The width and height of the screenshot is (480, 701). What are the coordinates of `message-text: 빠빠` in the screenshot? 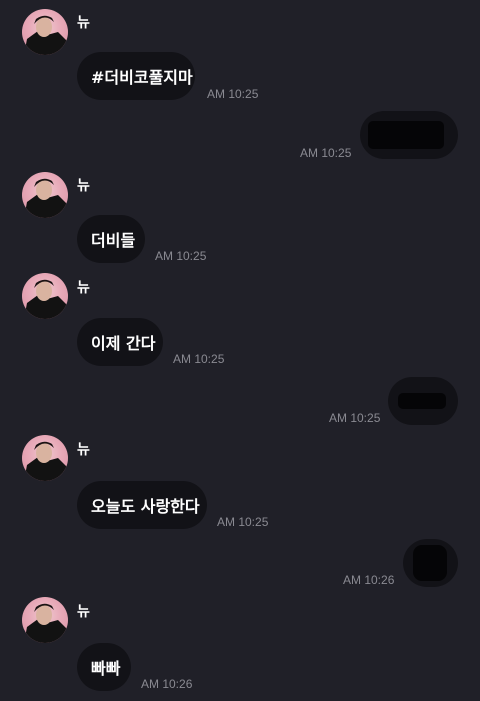 It's located at (106, 668).